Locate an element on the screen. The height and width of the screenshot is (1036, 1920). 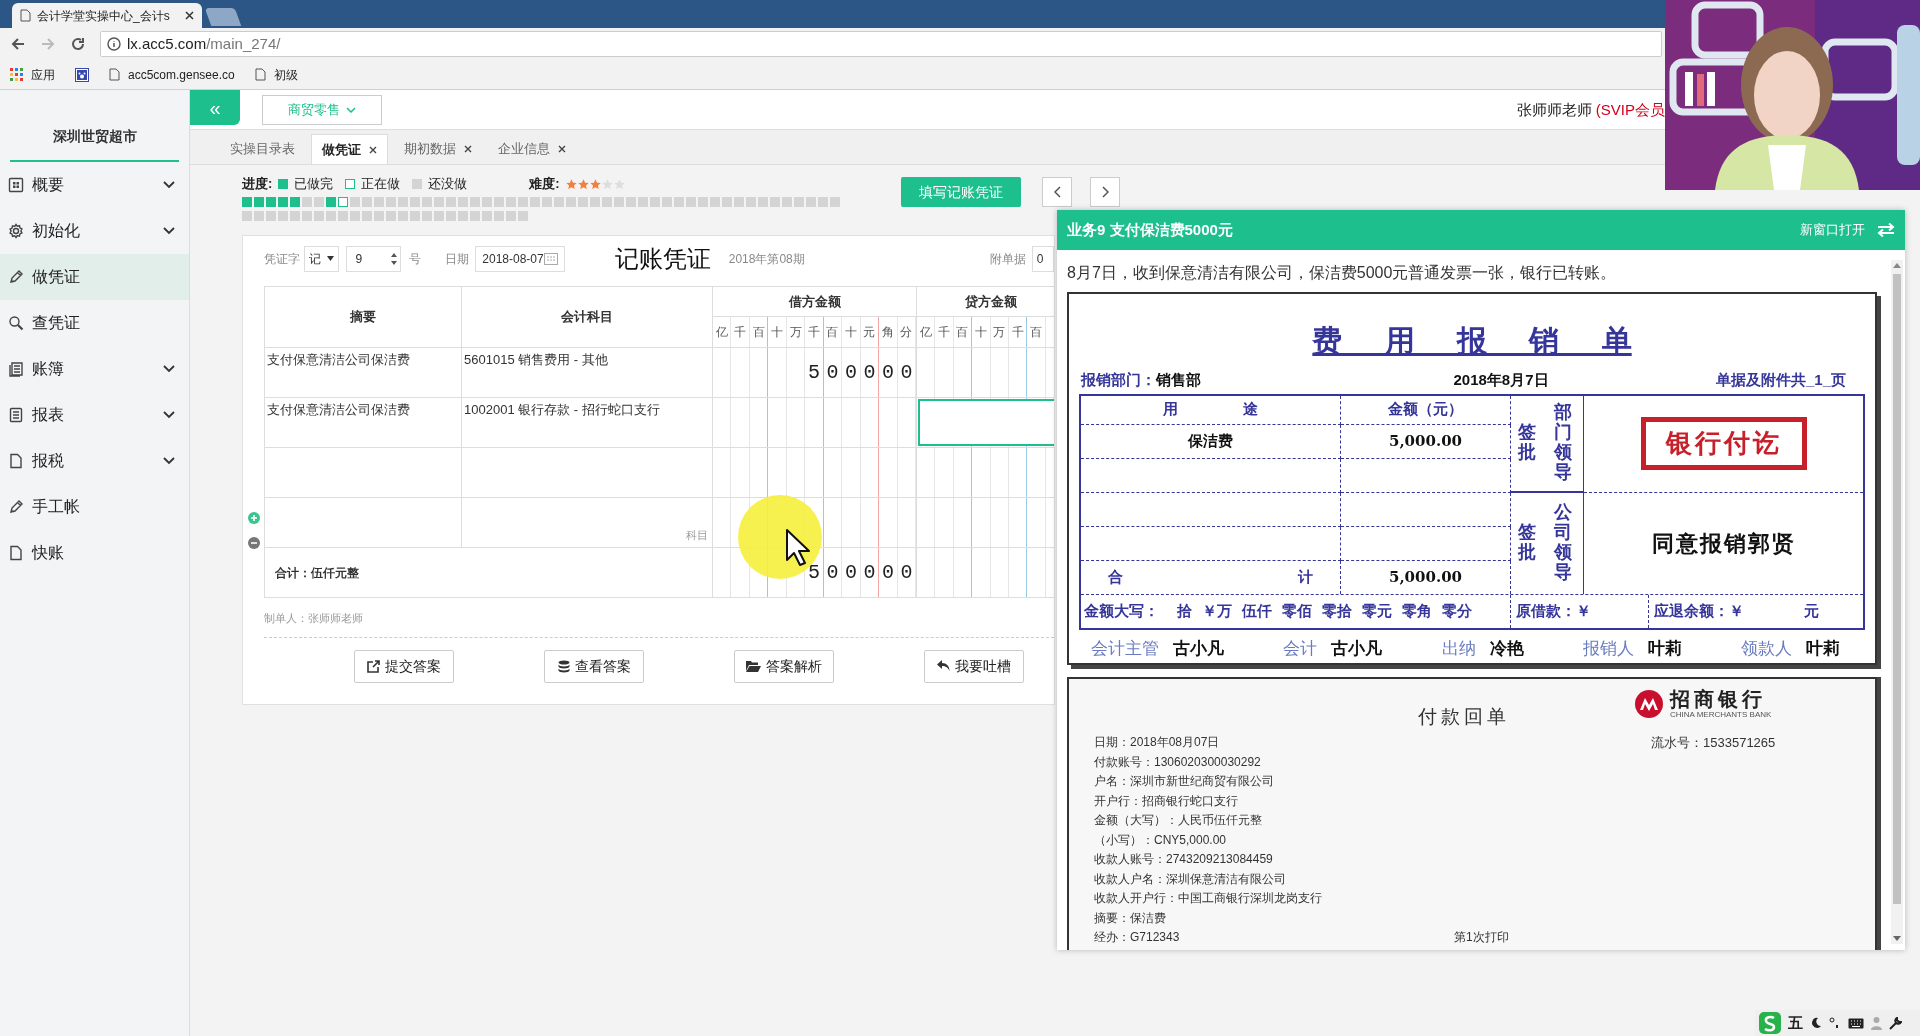
date-field: 2018-08-07 is located at coordinates (520, 258).